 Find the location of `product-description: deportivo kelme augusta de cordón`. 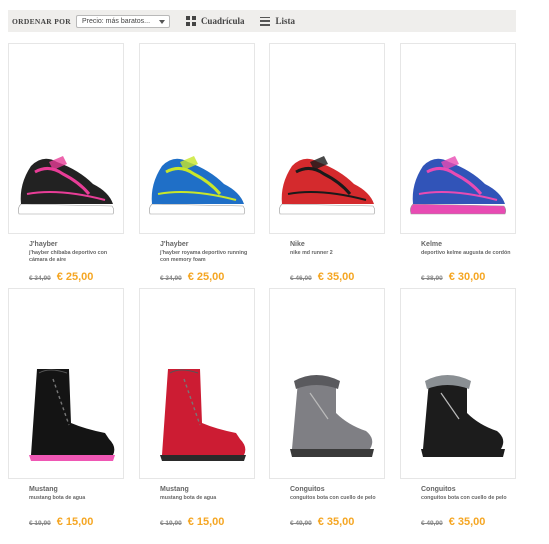

product-description: deportivo kelme augusta de cordón is located at coordinates (466, 253).